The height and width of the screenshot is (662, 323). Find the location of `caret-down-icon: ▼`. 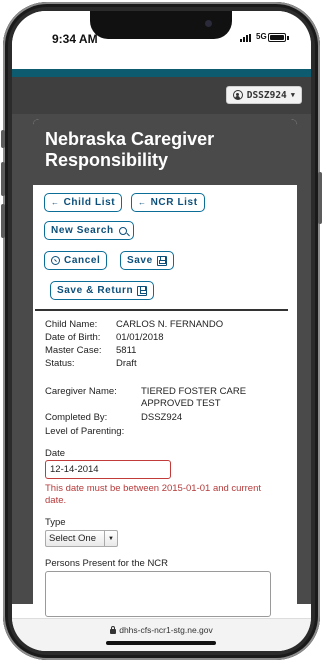

caret-down-icon: ▼ is located at coordinates (292, 95).